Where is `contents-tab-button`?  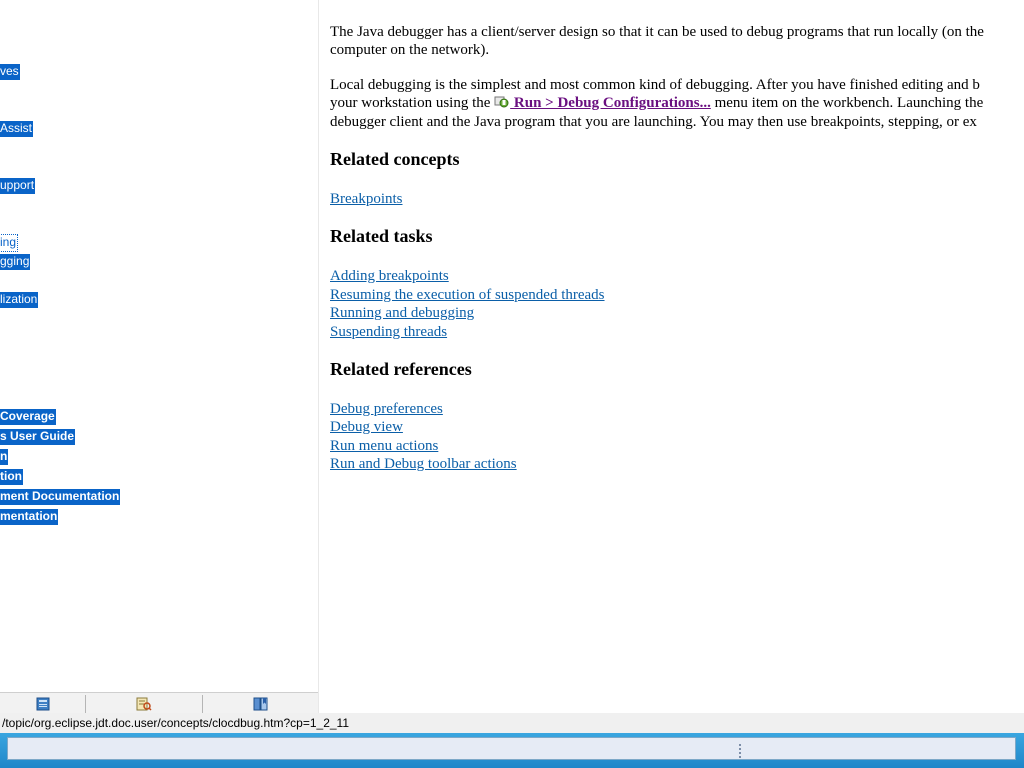
contents-tab-button is located at coordinates (42, 703).